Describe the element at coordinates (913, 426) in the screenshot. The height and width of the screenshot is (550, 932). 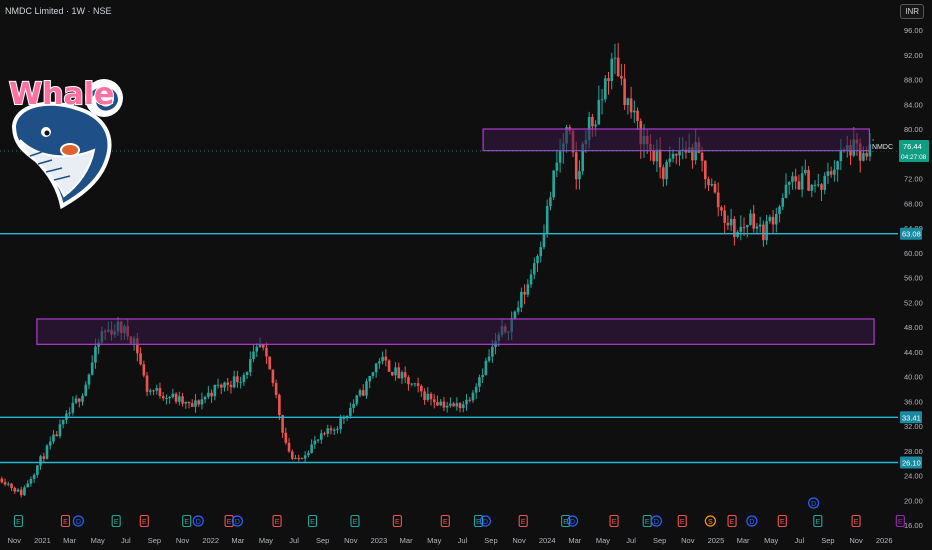
I see `y-tick-label: 32.00` at that location.